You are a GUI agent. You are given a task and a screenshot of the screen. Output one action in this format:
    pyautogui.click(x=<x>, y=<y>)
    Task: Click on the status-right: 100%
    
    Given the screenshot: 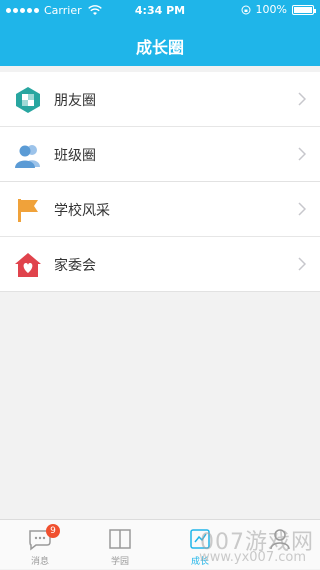 What is the action you would take?
    pyautogui.click(x=278, y=9)
    